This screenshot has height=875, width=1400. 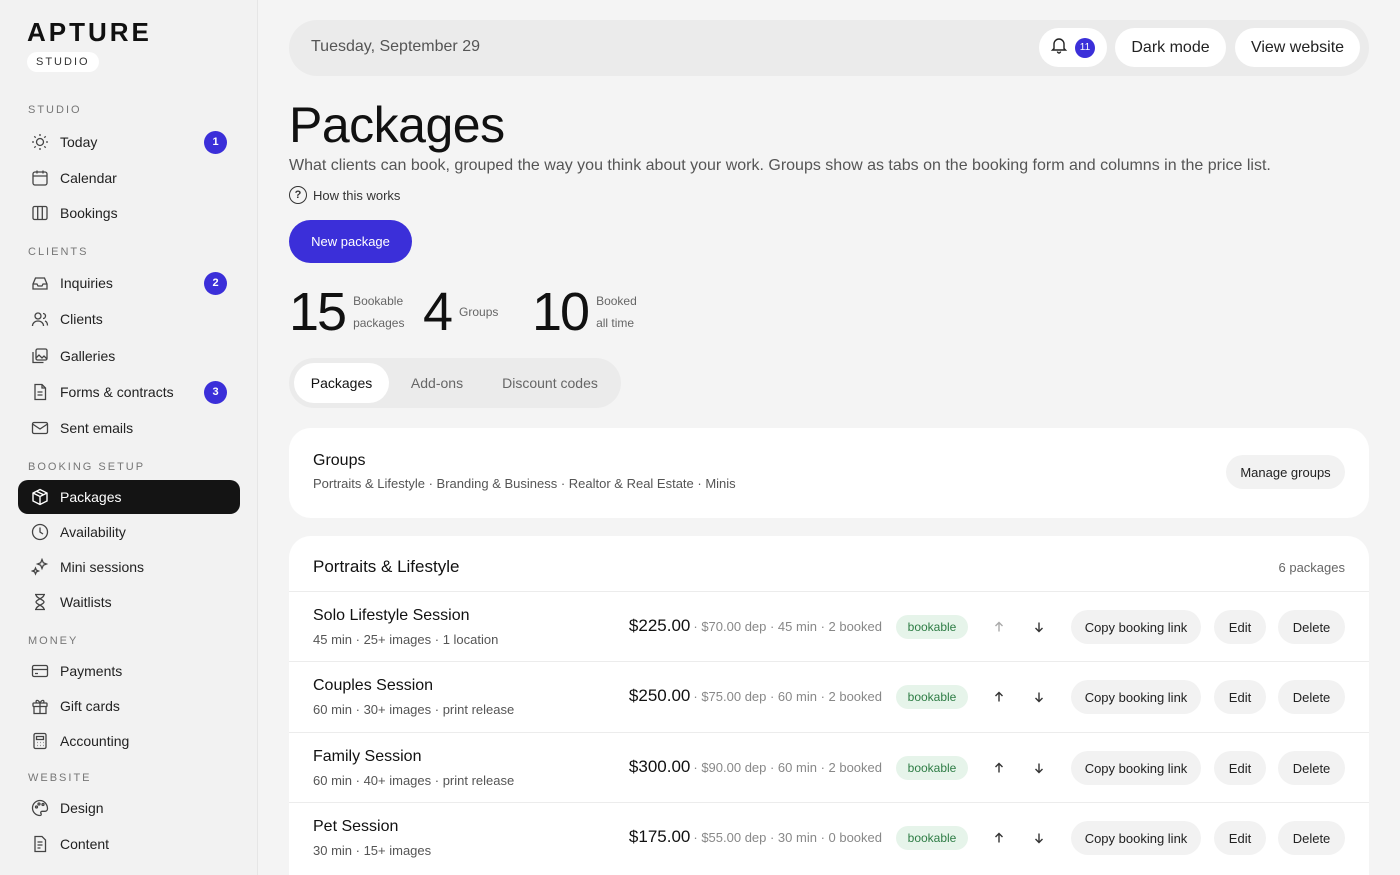 I want to click on sidebar-item-label: Packages, so click(x=91, y=497).